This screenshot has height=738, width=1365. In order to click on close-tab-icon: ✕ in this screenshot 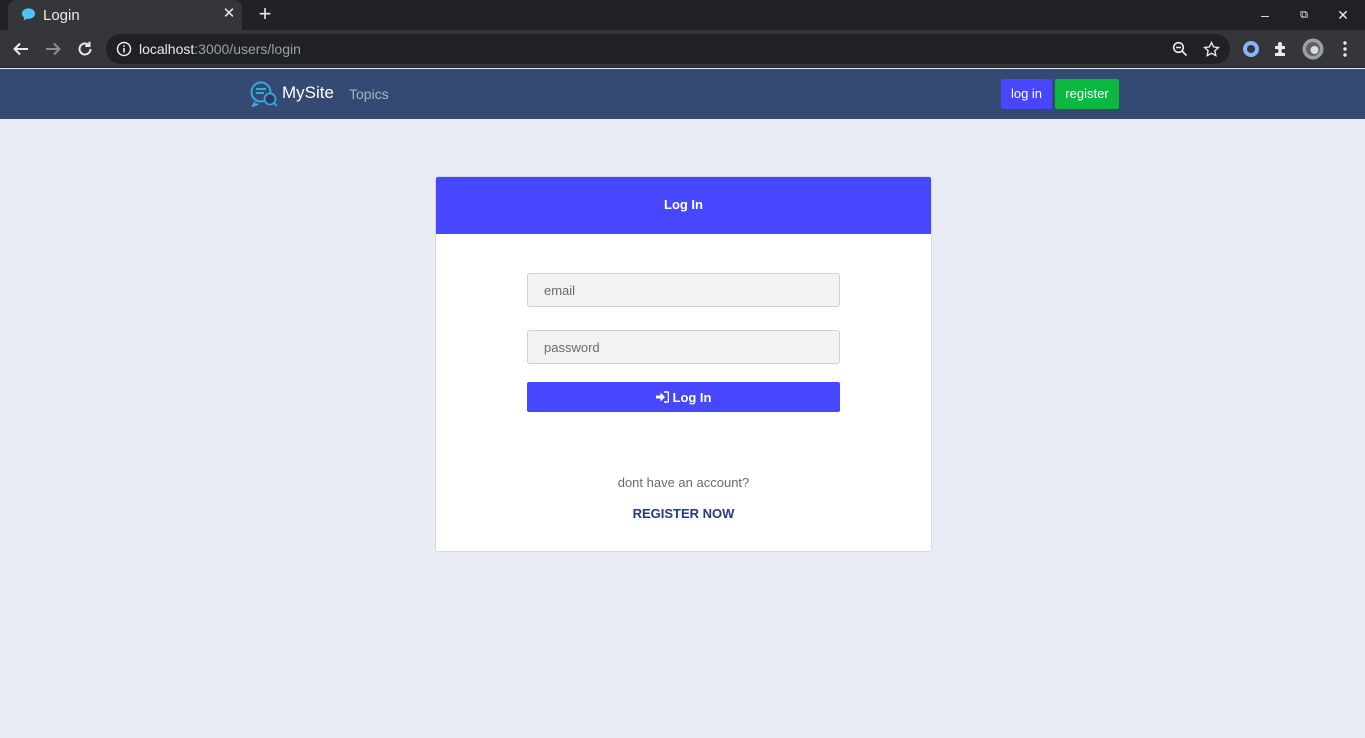, I will do `click(229, 14)`.